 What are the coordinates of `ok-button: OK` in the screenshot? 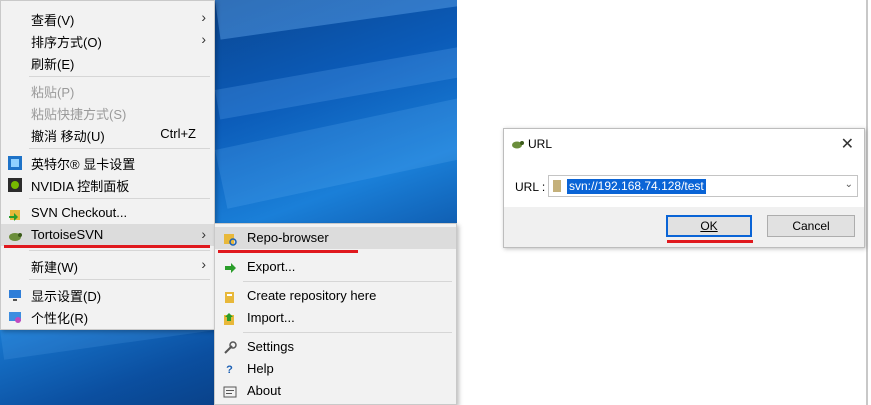 It's located at (709, 226).